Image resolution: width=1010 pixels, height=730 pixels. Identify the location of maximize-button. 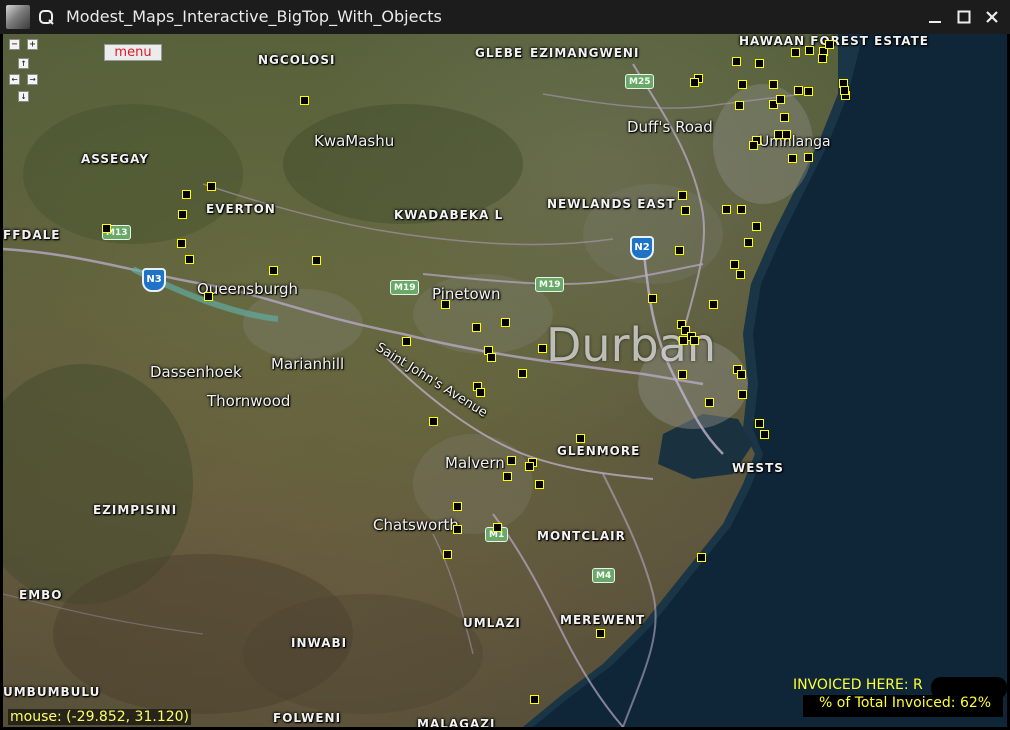
(964, 17).